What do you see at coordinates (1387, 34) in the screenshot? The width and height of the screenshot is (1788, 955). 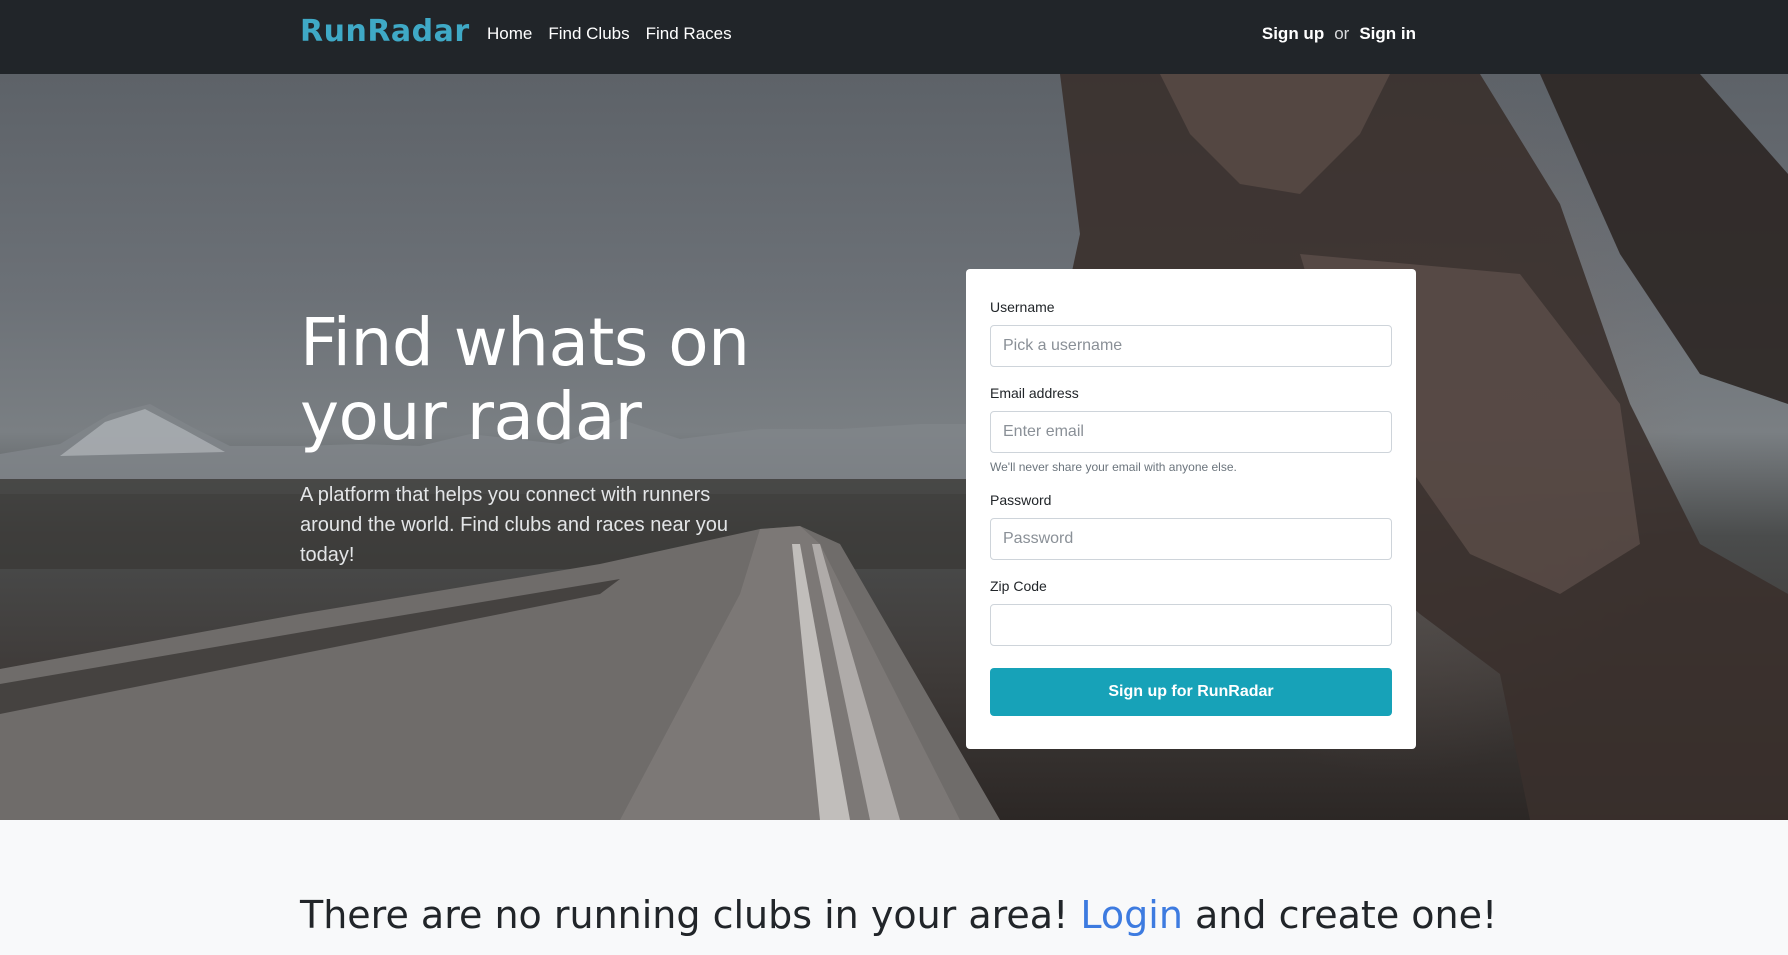 I see `signin-link: Sign in` at bounding box center [1387, 34].